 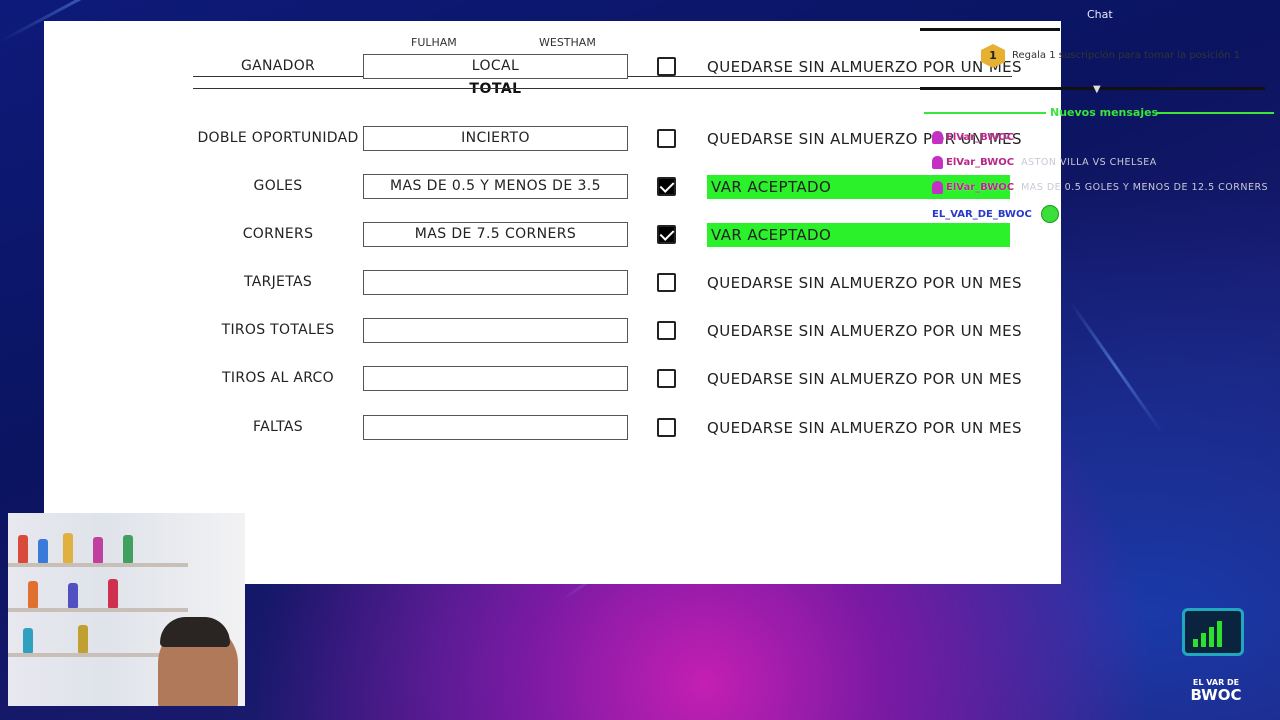 I want to click on monitor-icon, so click(x=1213, y=632).